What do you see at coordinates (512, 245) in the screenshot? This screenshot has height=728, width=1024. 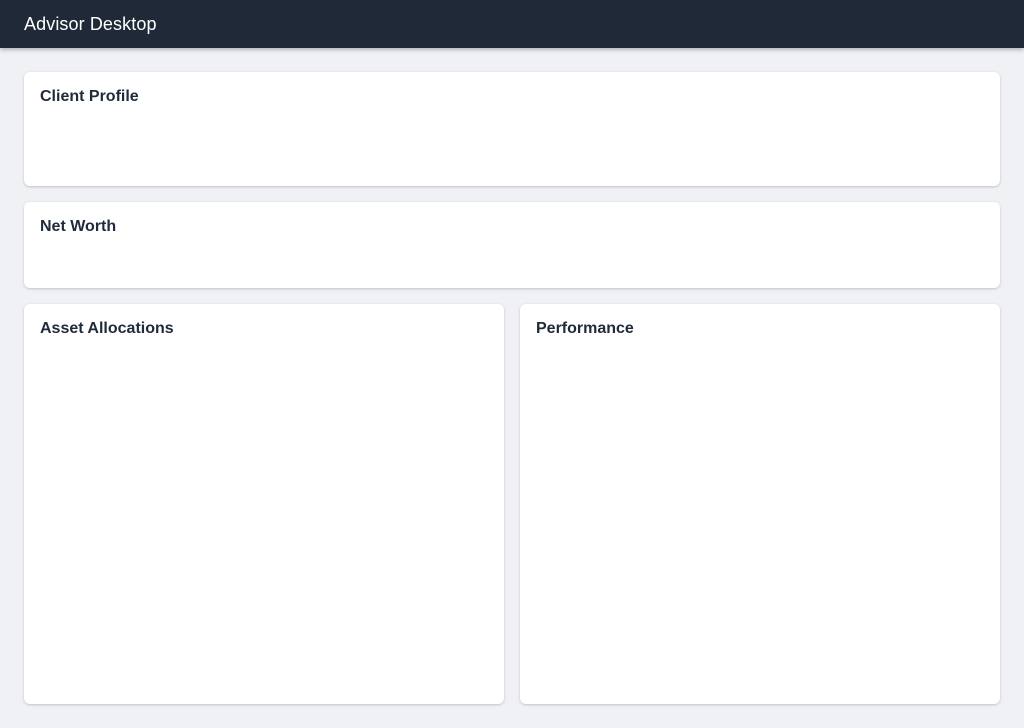 I see `net-worth-card: Net Worth` at bounding box center [512, 245].